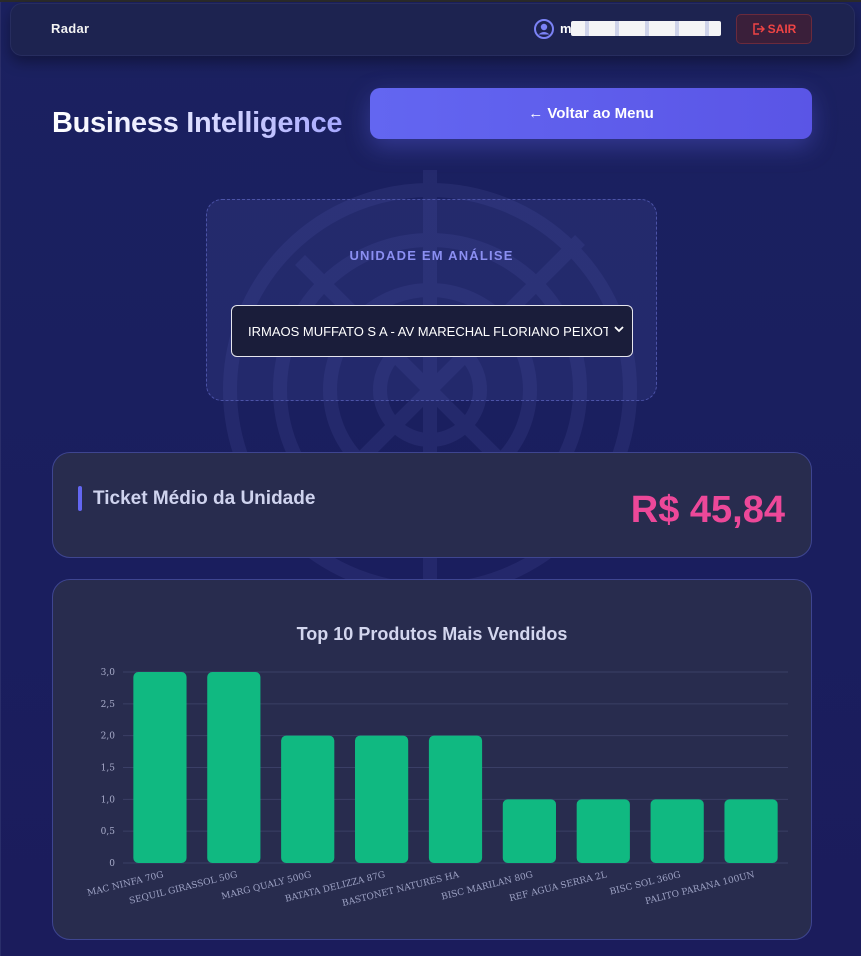 The image size is (861, 956). What do you see at coordinates (108, 800) in the screenshot?
I see `y-tick-label: 1,0` at bounding box center [108, 800].